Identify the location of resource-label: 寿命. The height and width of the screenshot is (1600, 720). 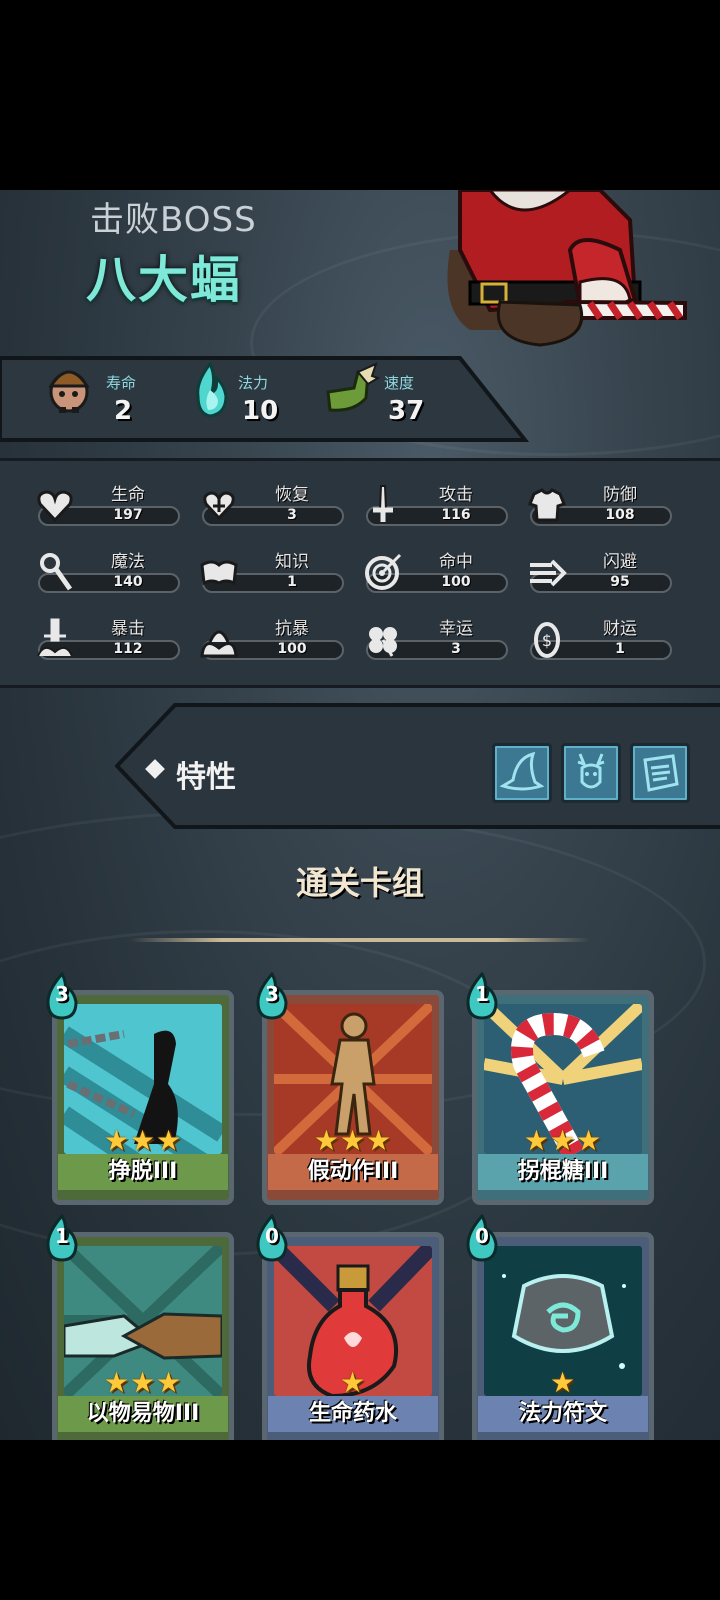
(121, 383).